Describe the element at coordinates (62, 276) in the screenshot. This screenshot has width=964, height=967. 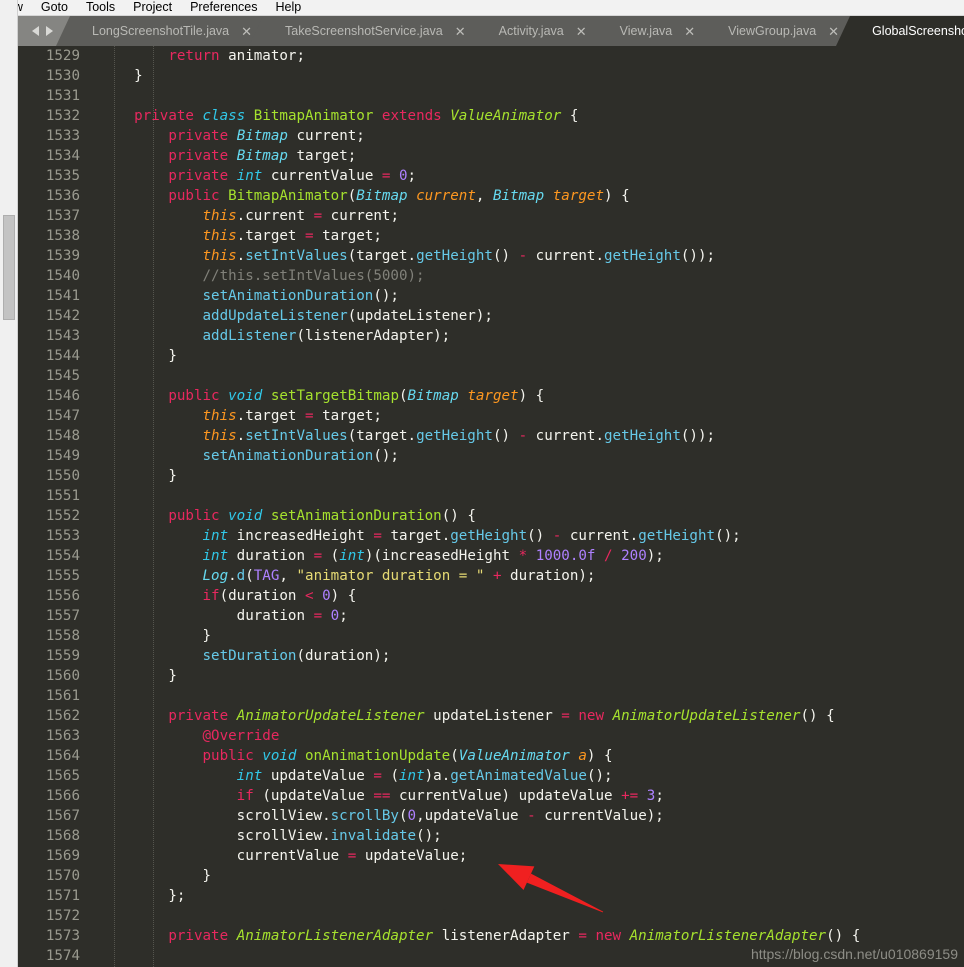
I see `line-number: 1540` at that location.